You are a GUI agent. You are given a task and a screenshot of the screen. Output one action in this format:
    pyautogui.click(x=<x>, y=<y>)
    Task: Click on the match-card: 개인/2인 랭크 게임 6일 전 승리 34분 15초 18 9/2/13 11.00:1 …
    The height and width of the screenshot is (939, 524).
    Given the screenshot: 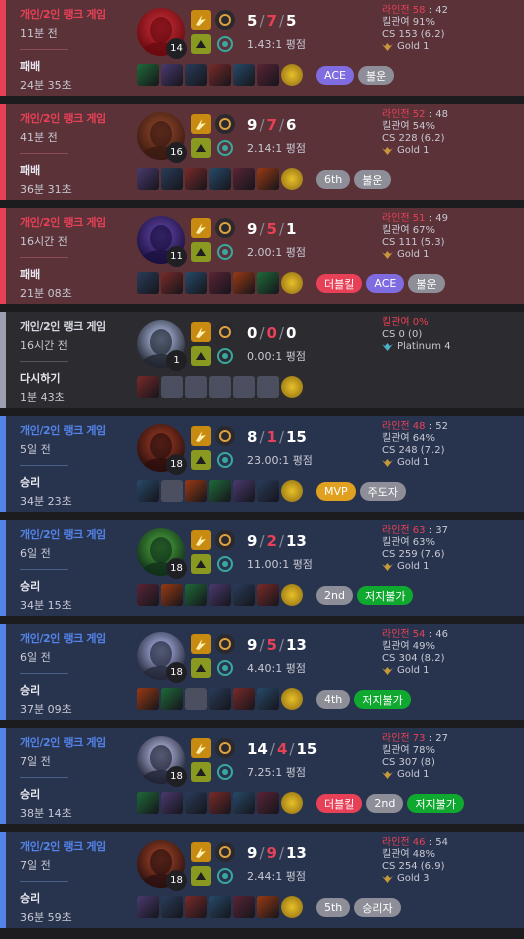 What is the action you would take?
    pyautogui.click(x=262, y=568)
    